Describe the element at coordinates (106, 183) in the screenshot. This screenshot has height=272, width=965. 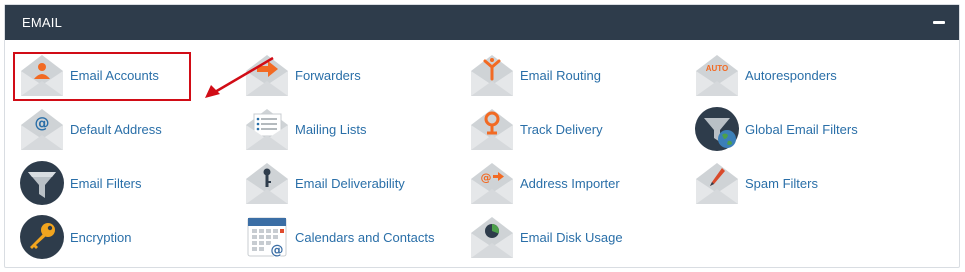
I see `item-label: Email Filters` at that location.